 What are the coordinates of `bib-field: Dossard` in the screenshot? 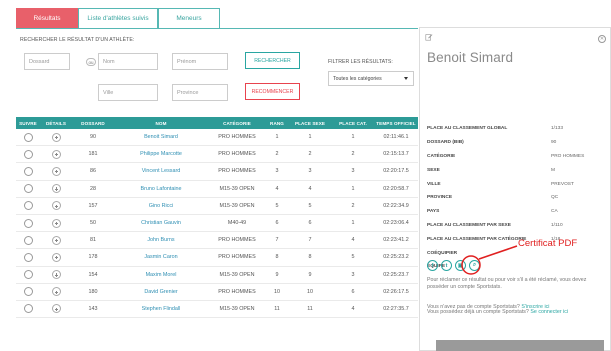 It's located at (47, 61).